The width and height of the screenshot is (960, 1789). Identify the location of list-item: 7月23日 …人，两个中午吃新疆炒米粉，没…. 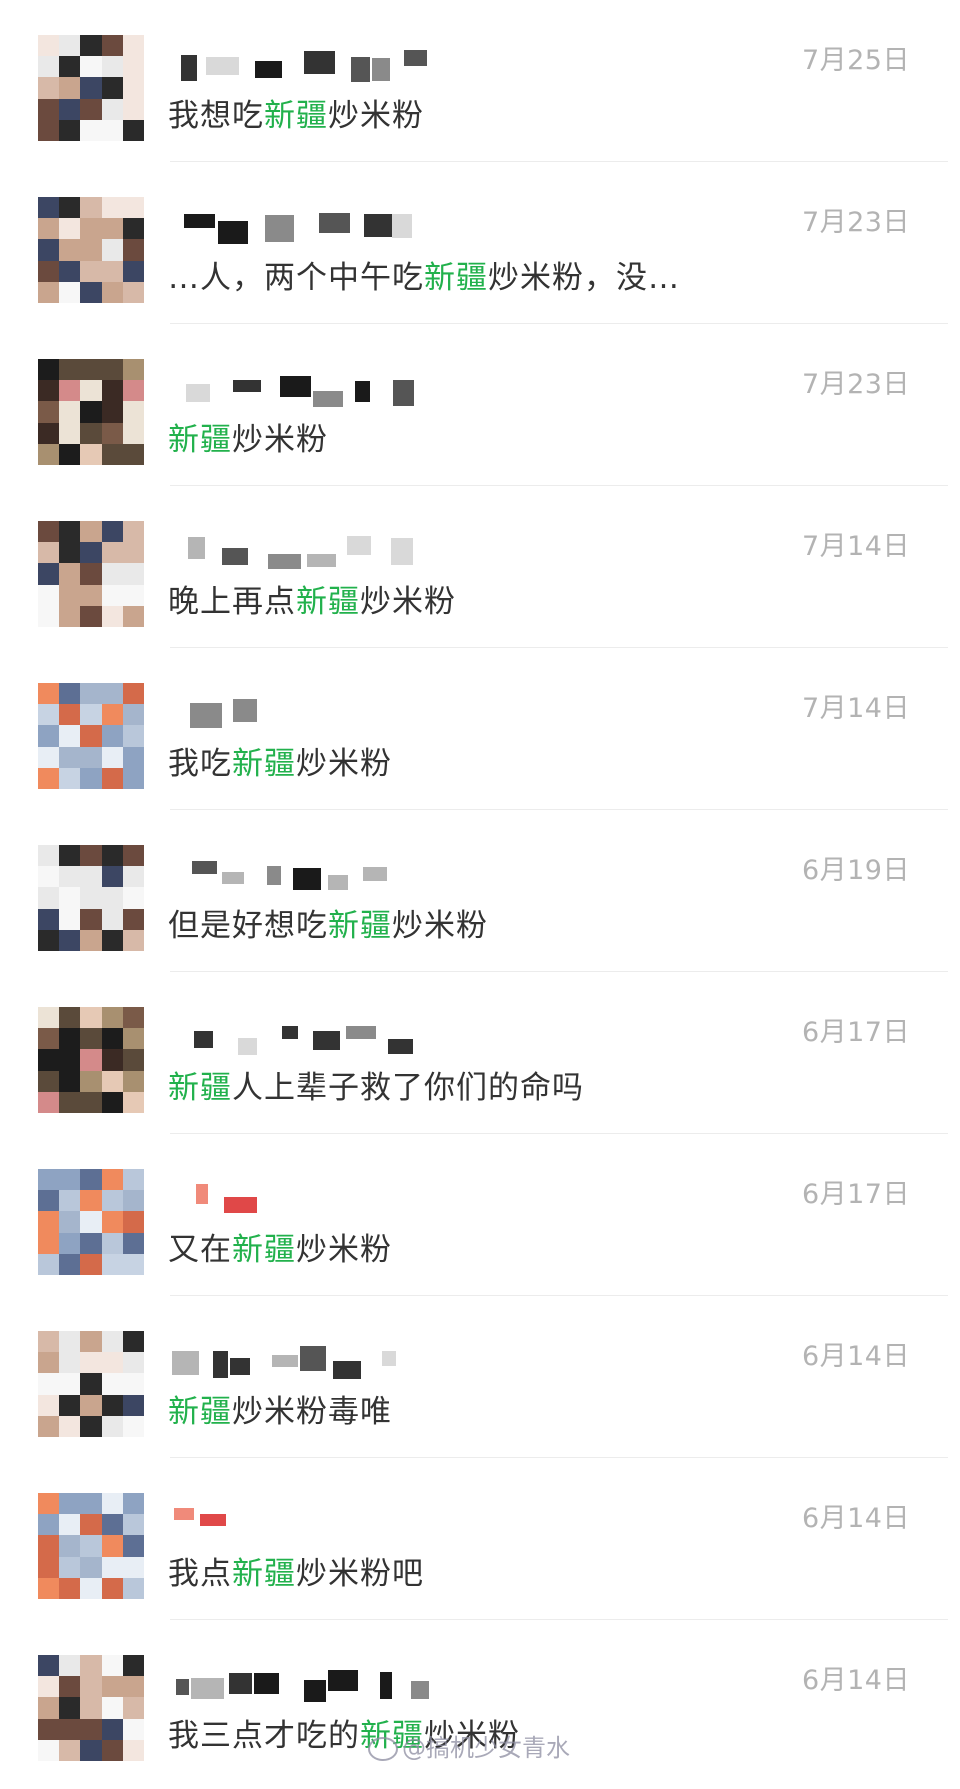
(480, 243).